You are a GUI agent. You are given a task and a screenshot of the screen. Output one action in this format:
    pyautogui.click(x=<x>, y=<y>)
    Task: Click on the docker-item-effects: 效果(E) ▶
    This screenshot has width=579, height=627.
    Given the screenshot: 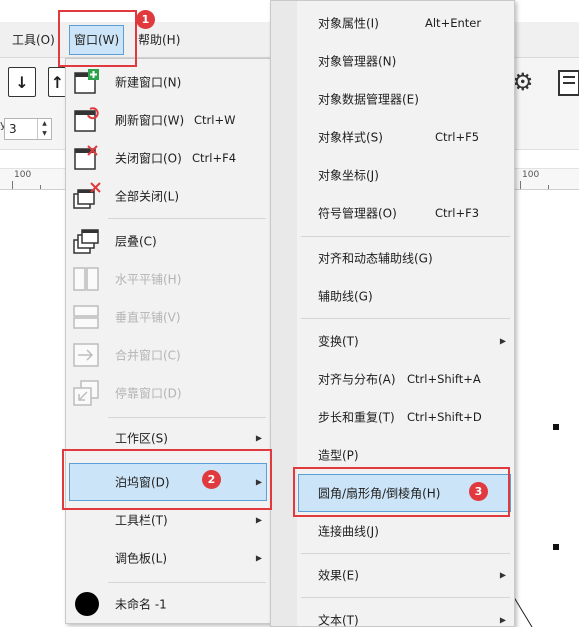 What is the action you would take?
    pyautogui.click(x=392, y=575)
    